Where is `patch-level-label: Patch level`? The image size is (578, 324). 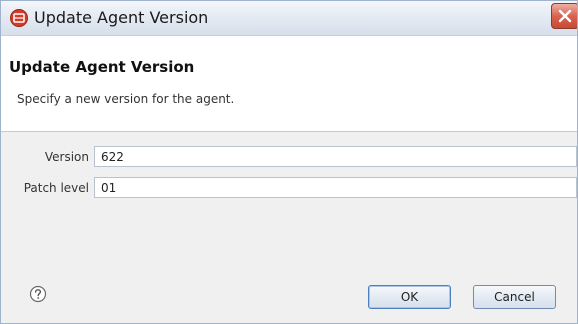 patch-level-label: Patch level is located at coordinates (56, 188).